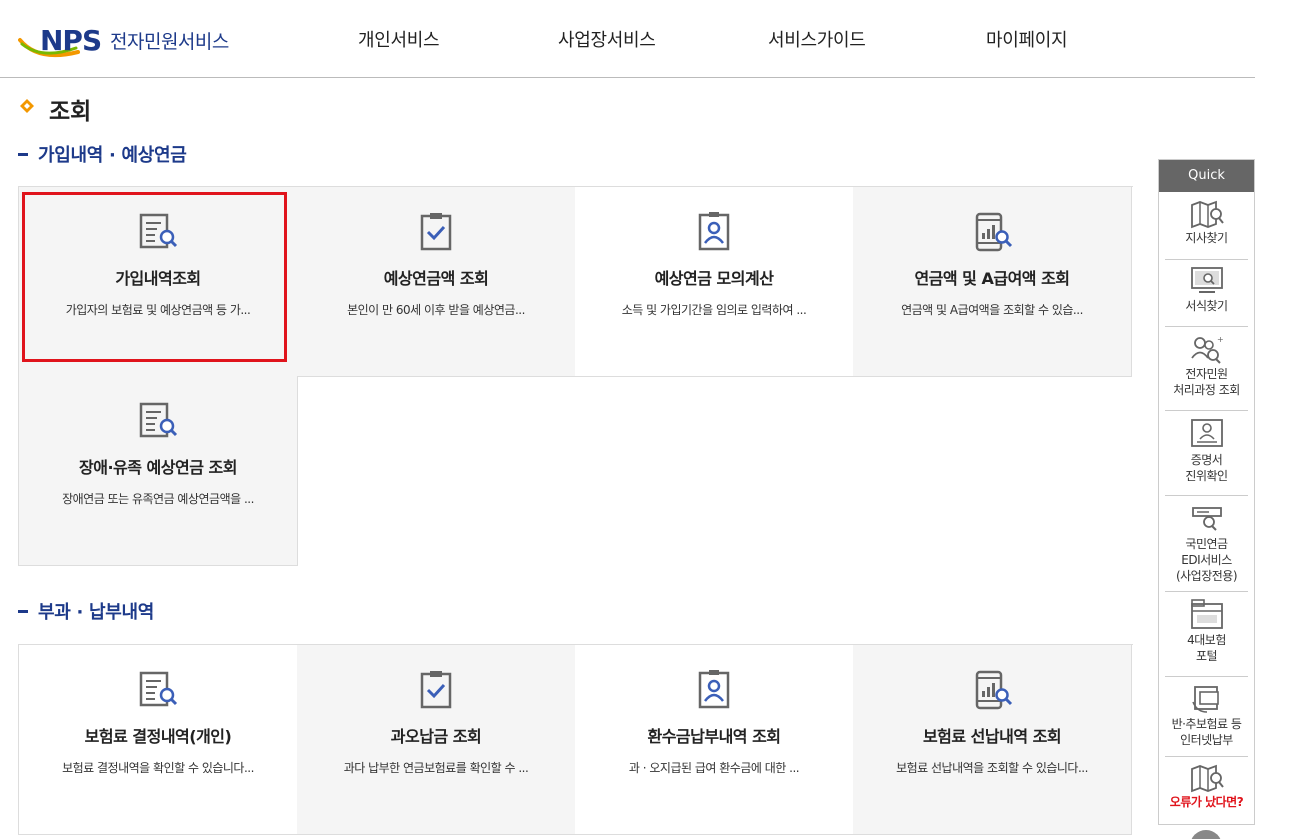 The height and width of the screenshot is (839, 1313). What do you see at coordinates (1206, 460) in the screenshot?
I see `quick-item-label-line1: 증명서` at bounding box center [1206, 460].